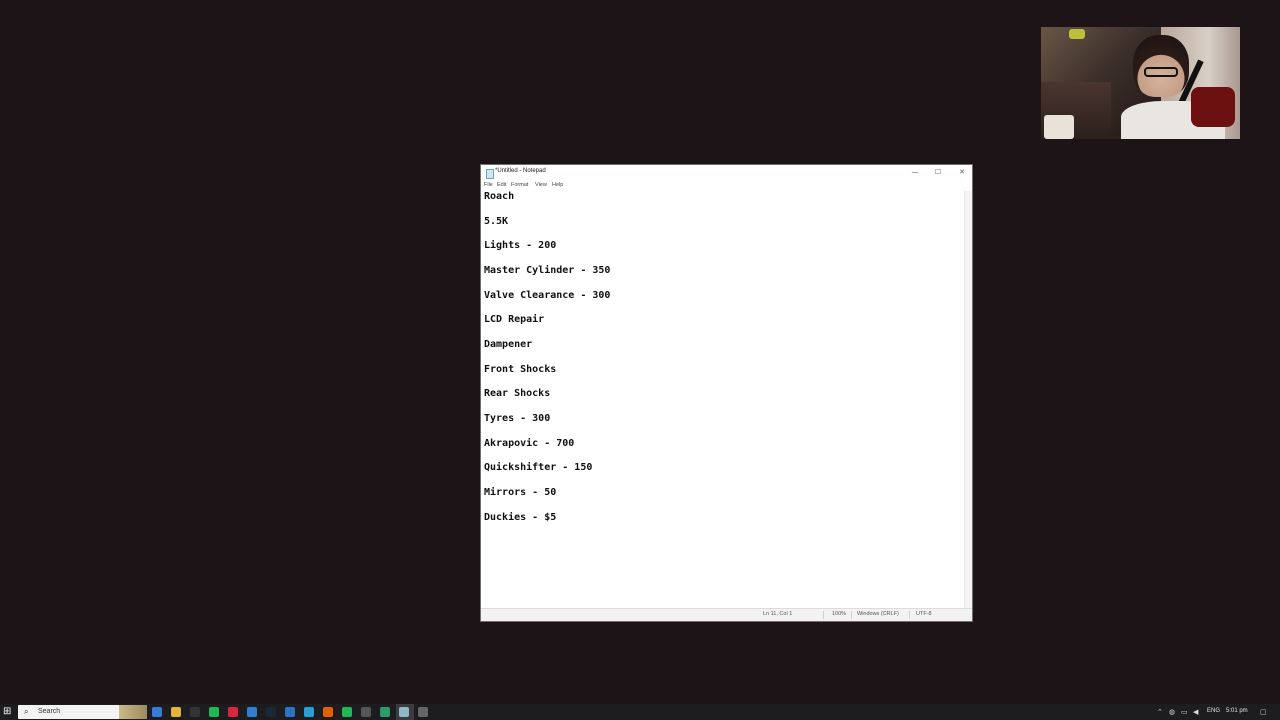 This screenshot has width=1280, height=720. What do you see at coordinates (309, 712) in the screenshot?
I see `edge-icon` at bounding box center [309, 712].